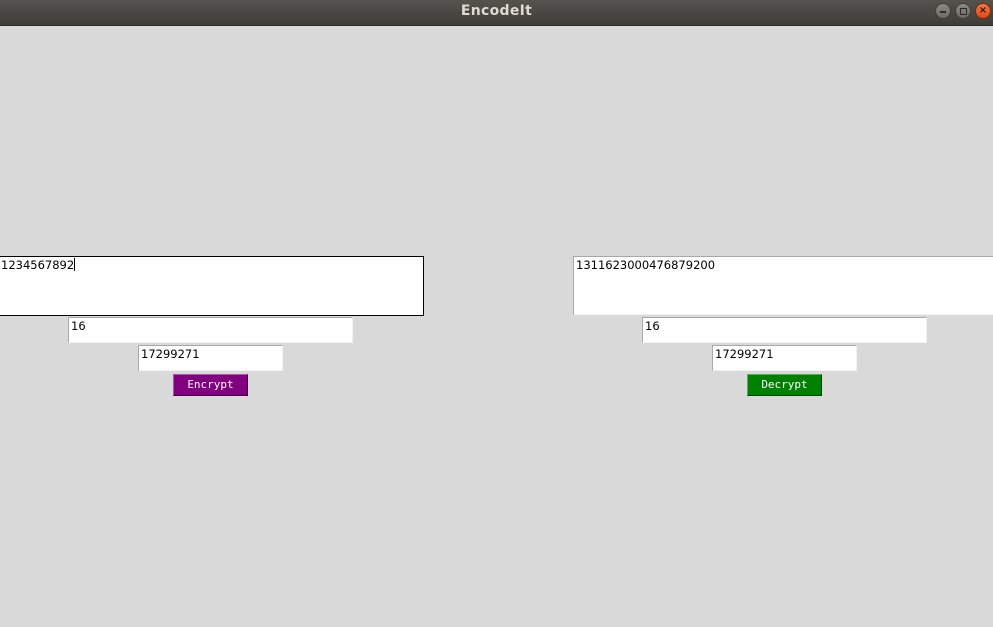 The height and width of the screenshot is (627, 993). I want to click on minimize-icon, so click(943, 11).